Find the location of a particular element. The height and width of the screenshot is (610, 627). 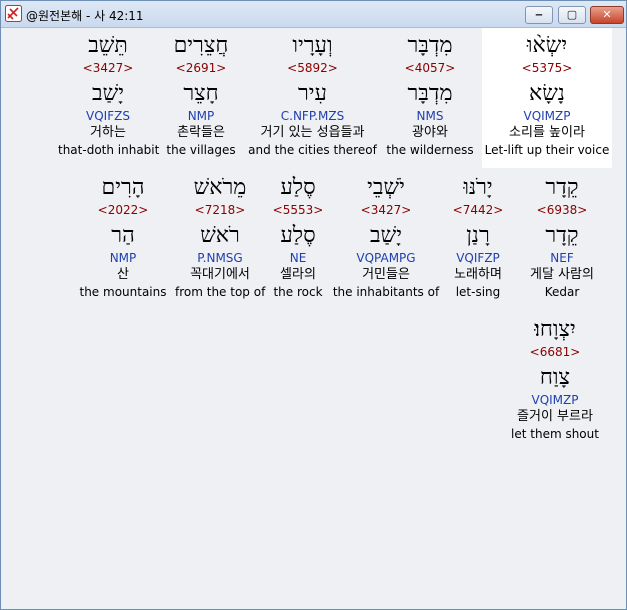

hebrew-inflected: סֶלַע is located at coordinates (298, 187).